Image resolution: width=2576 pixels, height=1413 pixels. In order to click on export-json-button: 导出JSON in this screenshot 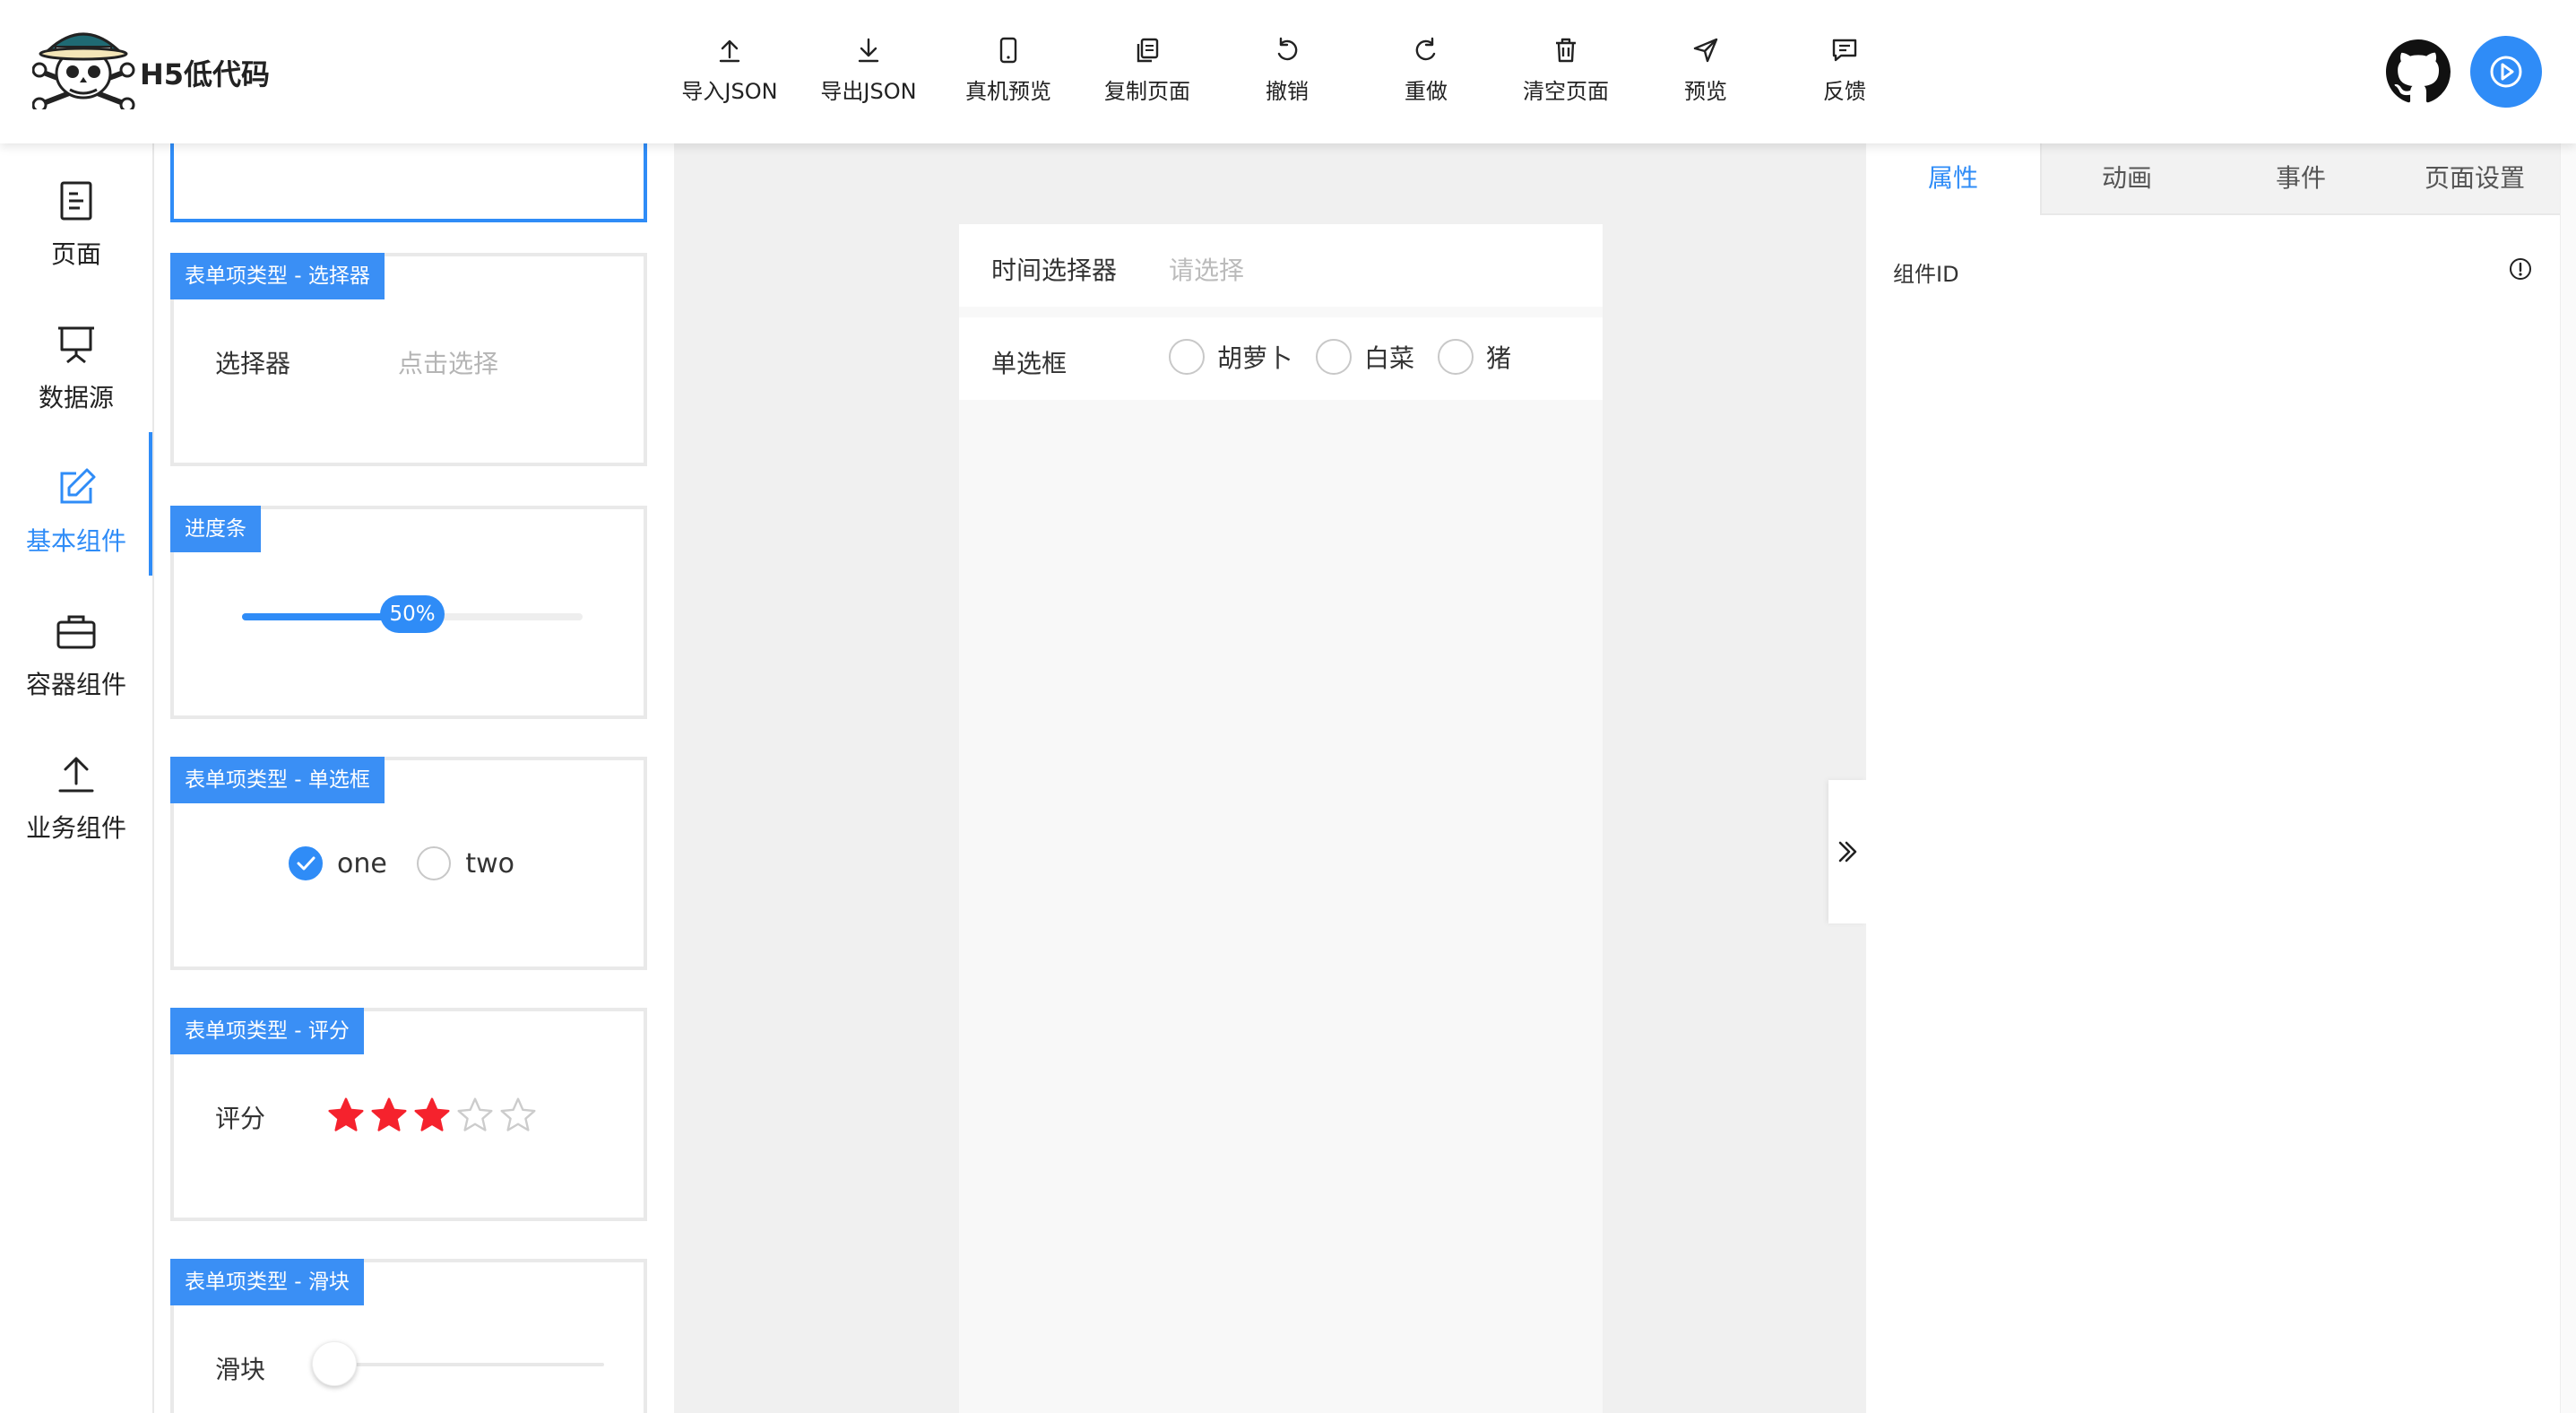, I will do `click(868, 70)`.